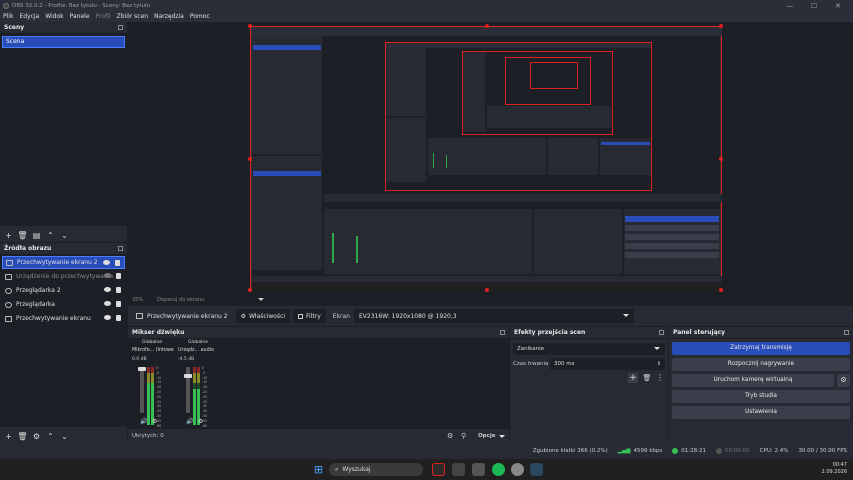 The image size is (853, 480). Describe the element at coordinates (838, 5) in the screenshot. I see `close-button: ✕` at that location.